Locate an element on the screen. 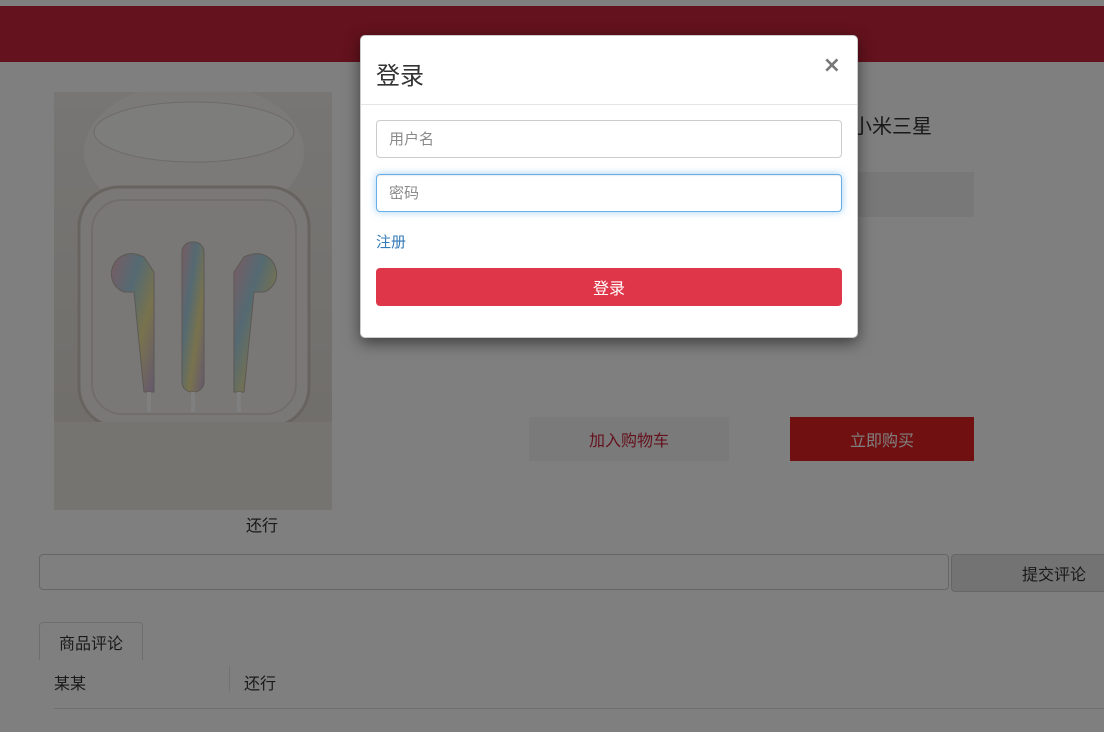 The width and height of the screenshot is (1104, 732). password-input is located at coordinates (609, 193).